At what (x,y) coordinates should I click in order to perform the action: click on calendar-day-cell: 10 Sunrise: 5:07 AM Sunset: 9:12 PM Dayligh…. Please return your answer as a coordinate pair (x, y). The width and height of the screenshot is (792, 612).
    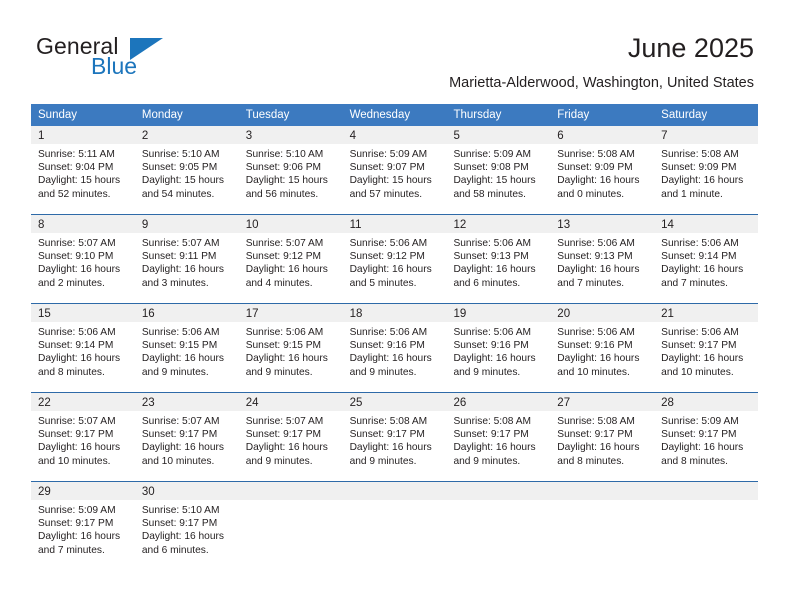
    Looking at the image, I should click on (290, 259).